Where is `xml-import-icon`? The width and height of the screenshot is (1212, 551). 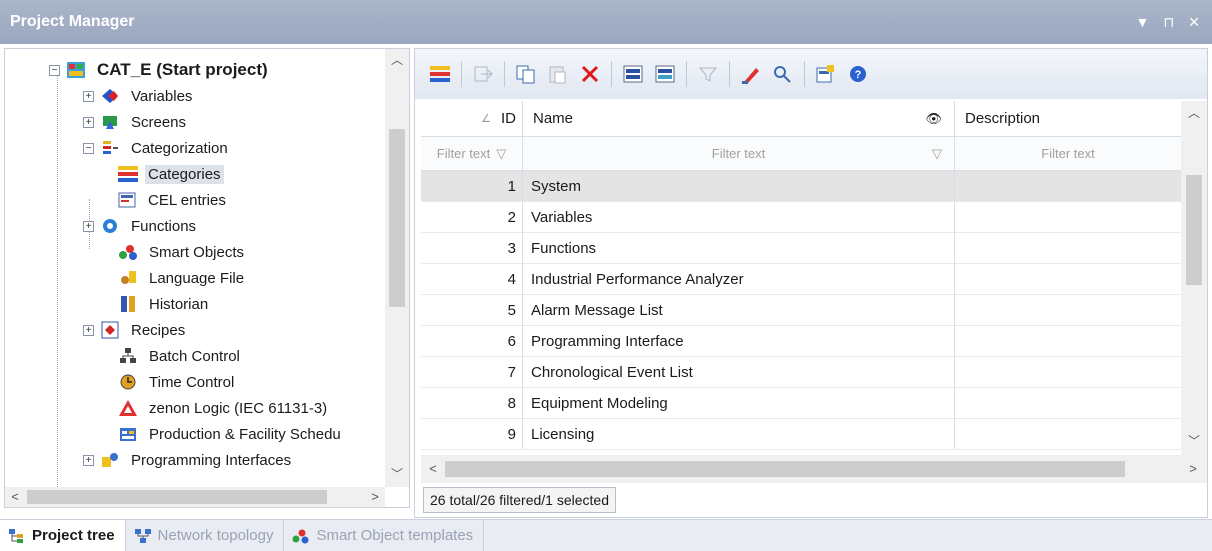
xml-import-icon is located at coordinates (665, 74).